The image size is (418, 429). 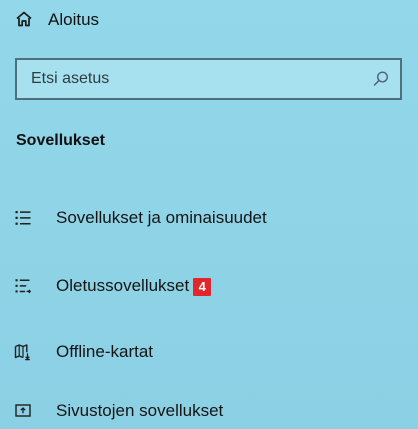 What do you see at coordinates (23, 218) in the screenshot?
I see `apps-features-icon` at bounding box center [23, 218].